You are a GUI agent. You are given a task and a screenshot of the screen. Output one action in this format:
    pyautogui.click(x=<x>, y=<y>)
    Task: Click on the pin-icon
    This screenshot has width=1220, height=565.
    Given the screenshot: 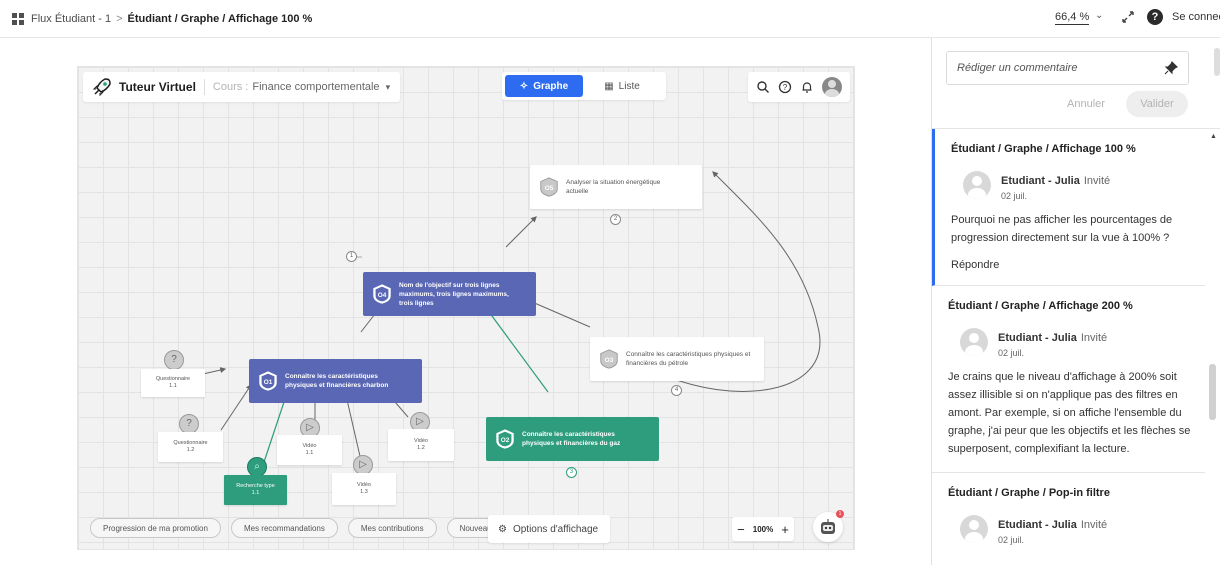 What is the action you would take?
    pyautogui.click(x=1171, y=68)
    